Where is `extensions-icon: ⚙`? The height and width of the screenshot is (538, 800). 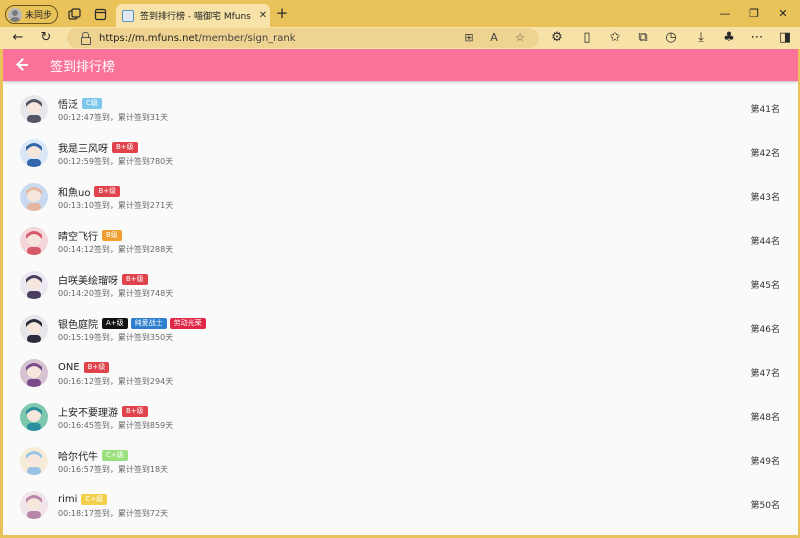
extensions-icon: ⚙ is located at coordinates (557, 38).